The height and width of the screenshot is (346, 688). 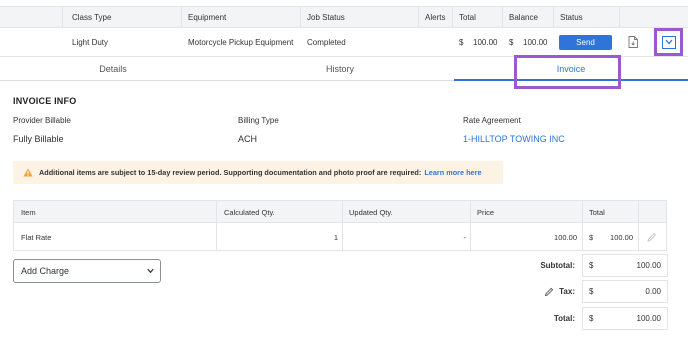 I want to click on header-job-status: Job Status, so click(x=326, y=17).